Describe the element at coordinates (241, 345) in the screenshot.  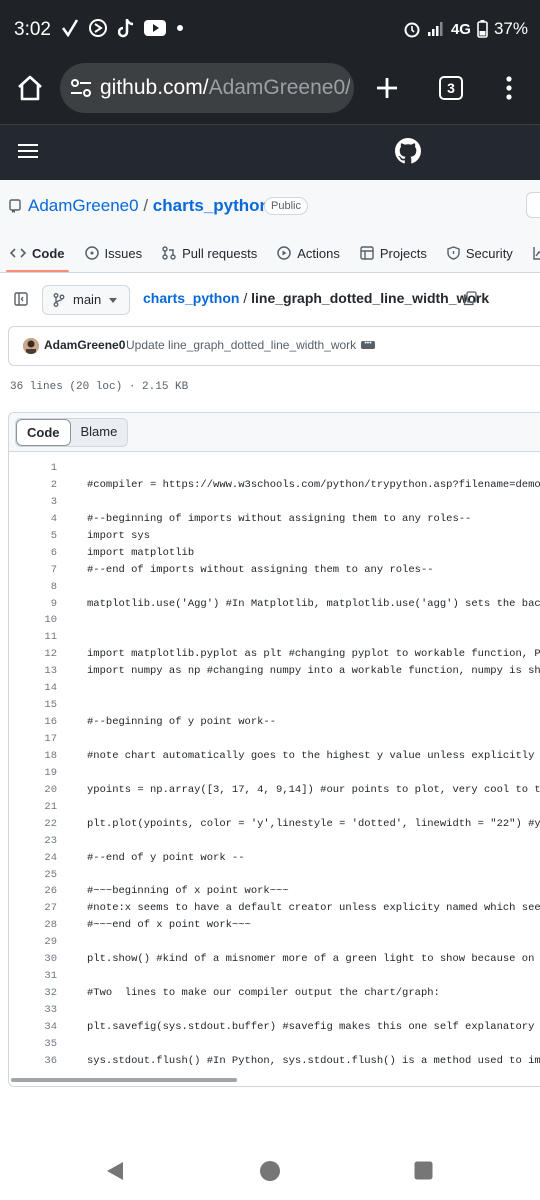
I see `commit-message-link: Update line_graph_dotted_line_width_work` at that location.